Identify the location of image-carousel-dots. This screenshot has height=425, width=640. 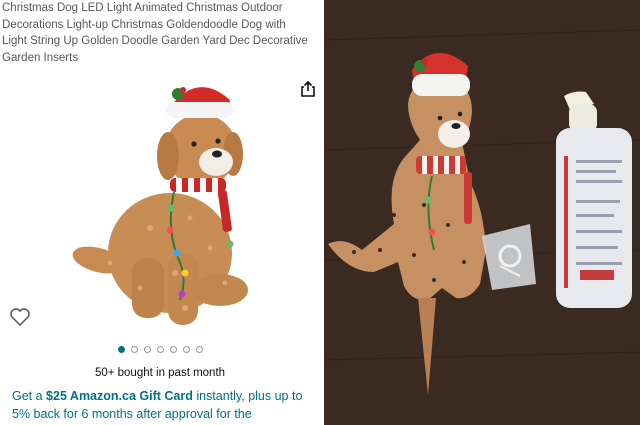
(160, 352).